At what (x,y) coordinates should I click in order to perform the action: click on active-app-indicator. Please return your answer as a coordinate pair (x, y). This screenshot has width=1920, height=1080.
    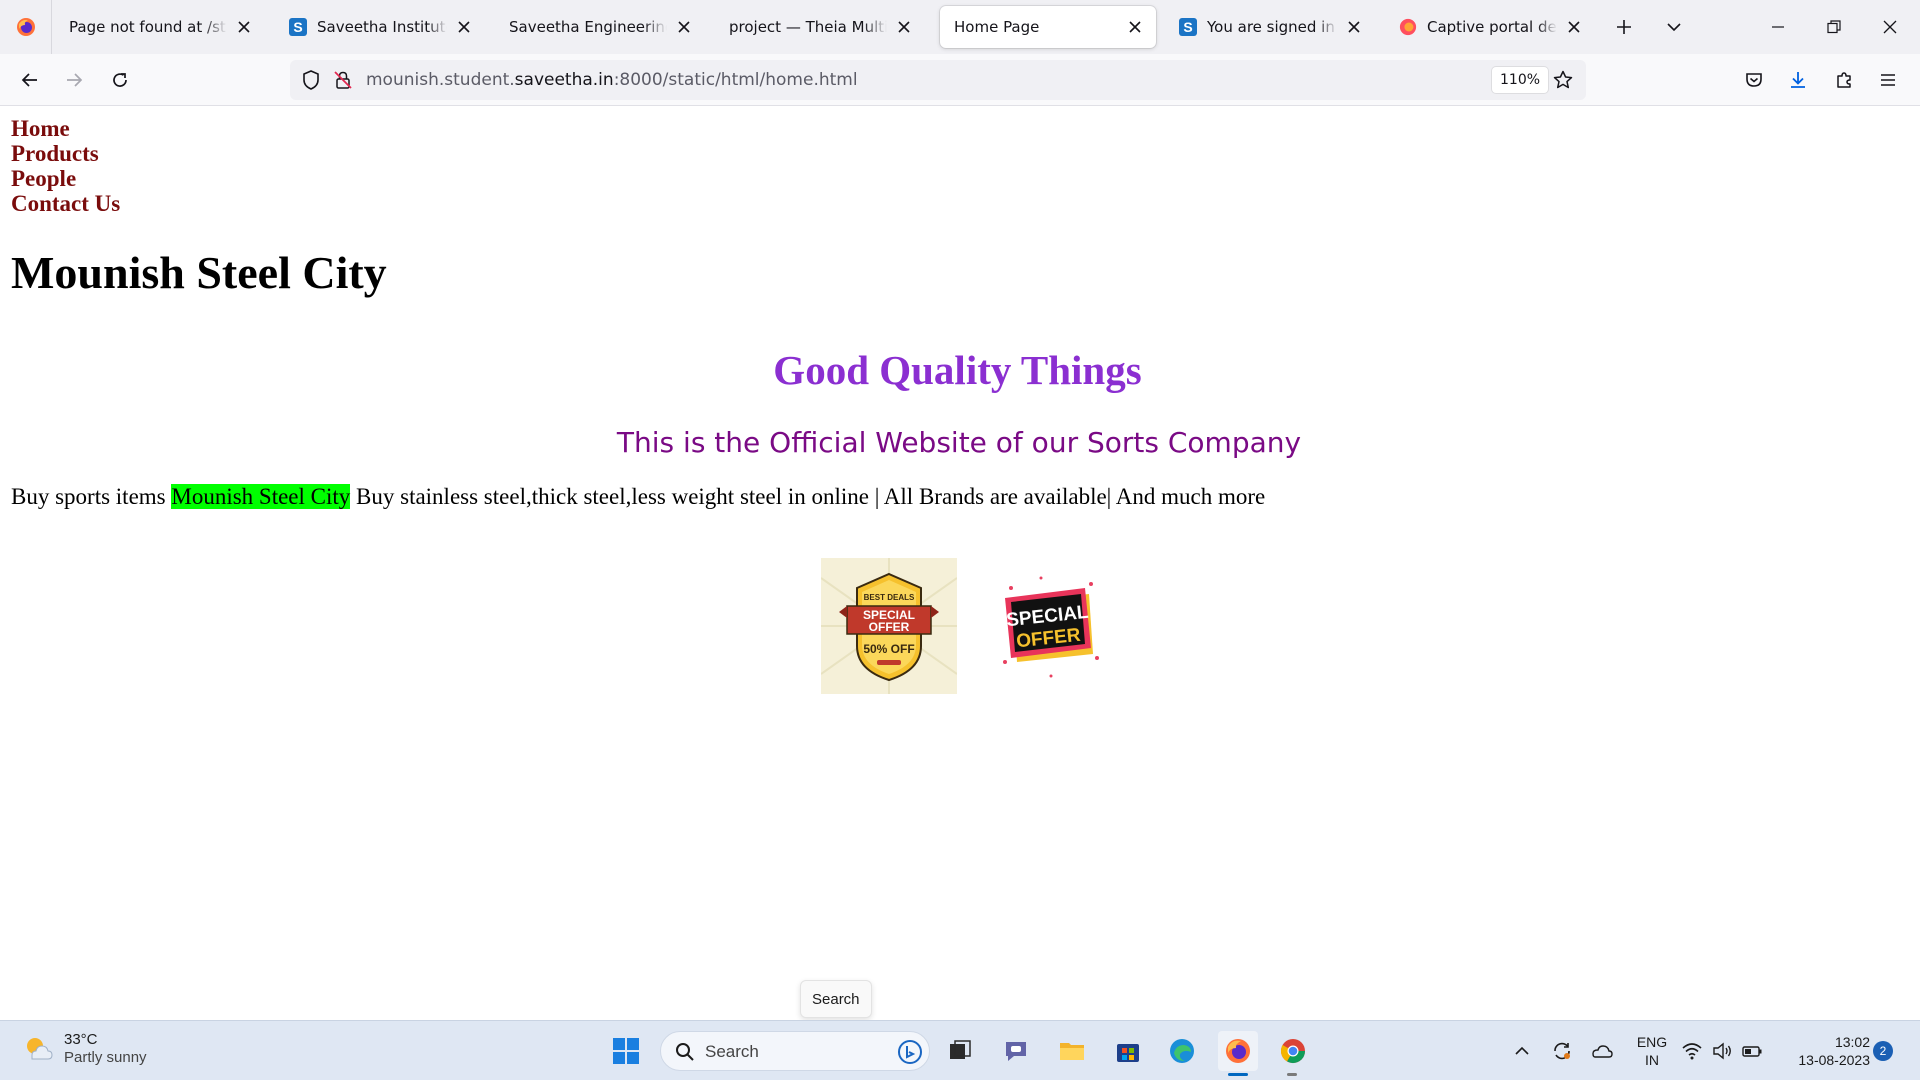
    Looking at the image, I should click on (1238, 1074).